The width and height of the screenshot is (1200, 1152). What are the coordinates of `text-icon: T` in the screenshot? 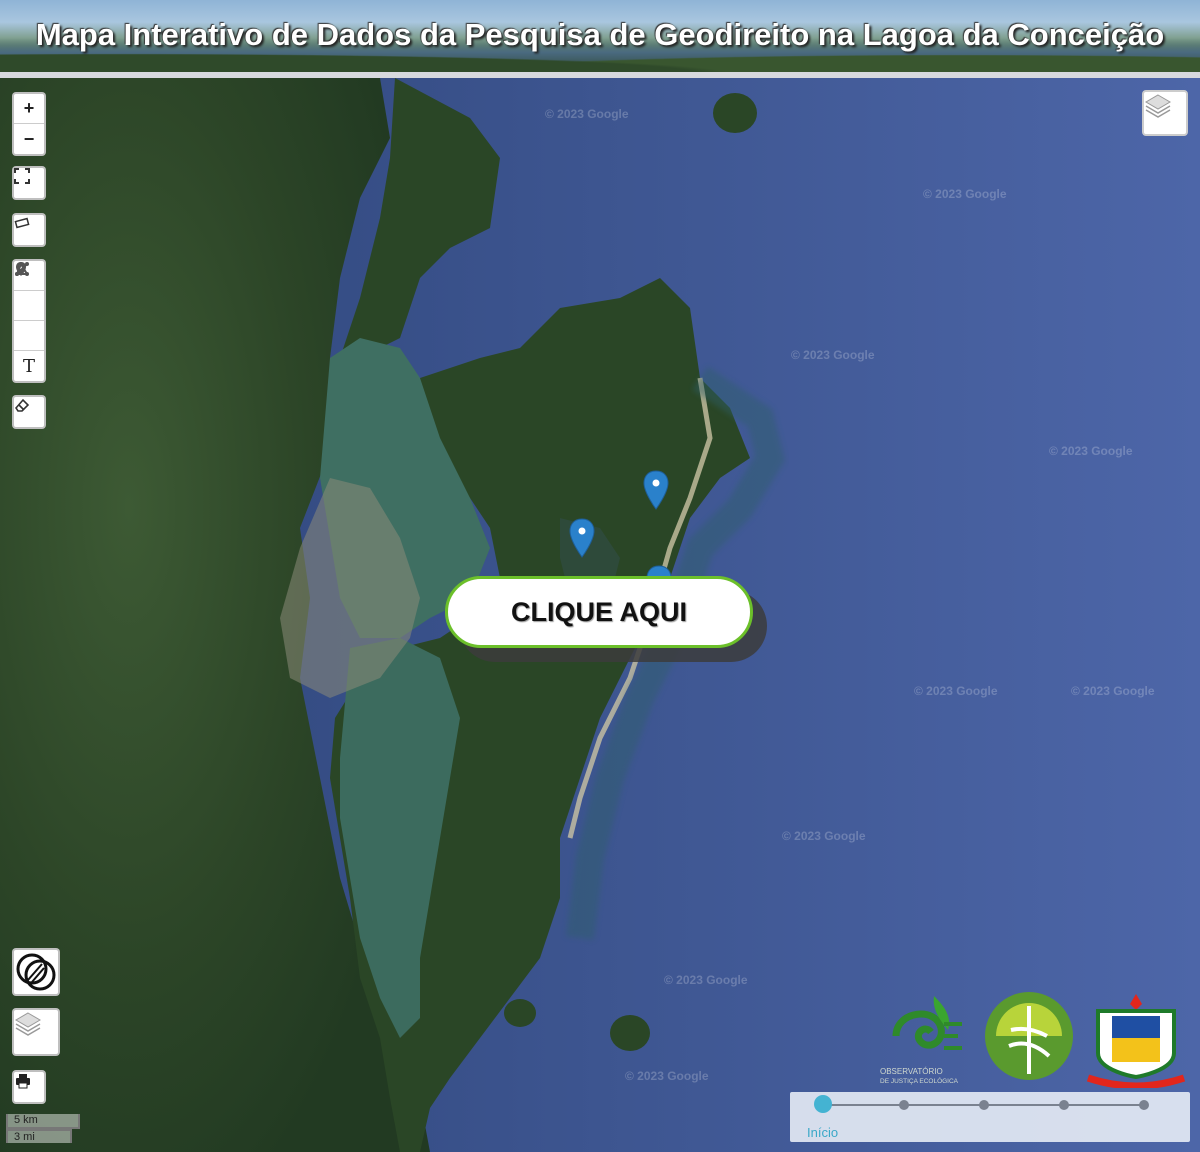 It's located at (28, 366).